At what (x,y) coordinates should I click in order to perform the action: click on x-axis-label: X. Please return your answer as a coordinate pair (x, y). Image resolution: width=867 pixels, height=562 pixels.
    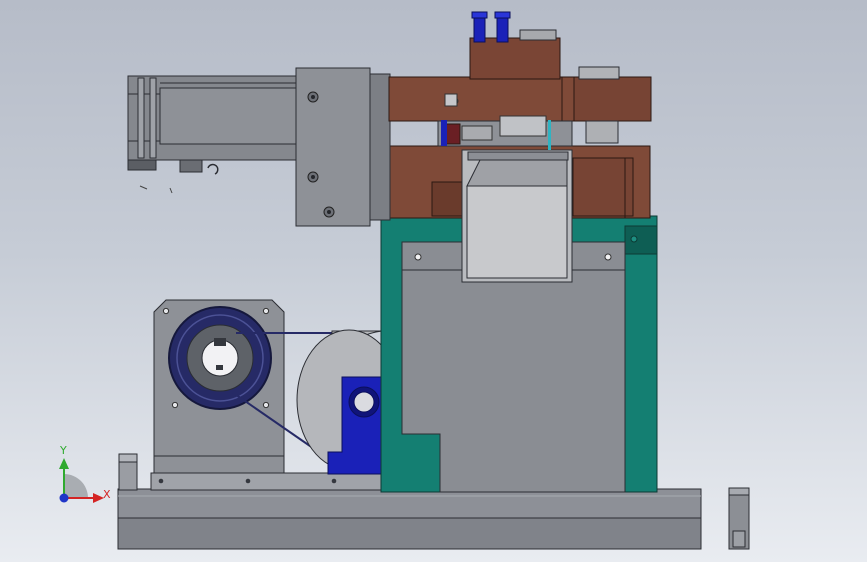
    Looking at the image, I should click on (107, 494).